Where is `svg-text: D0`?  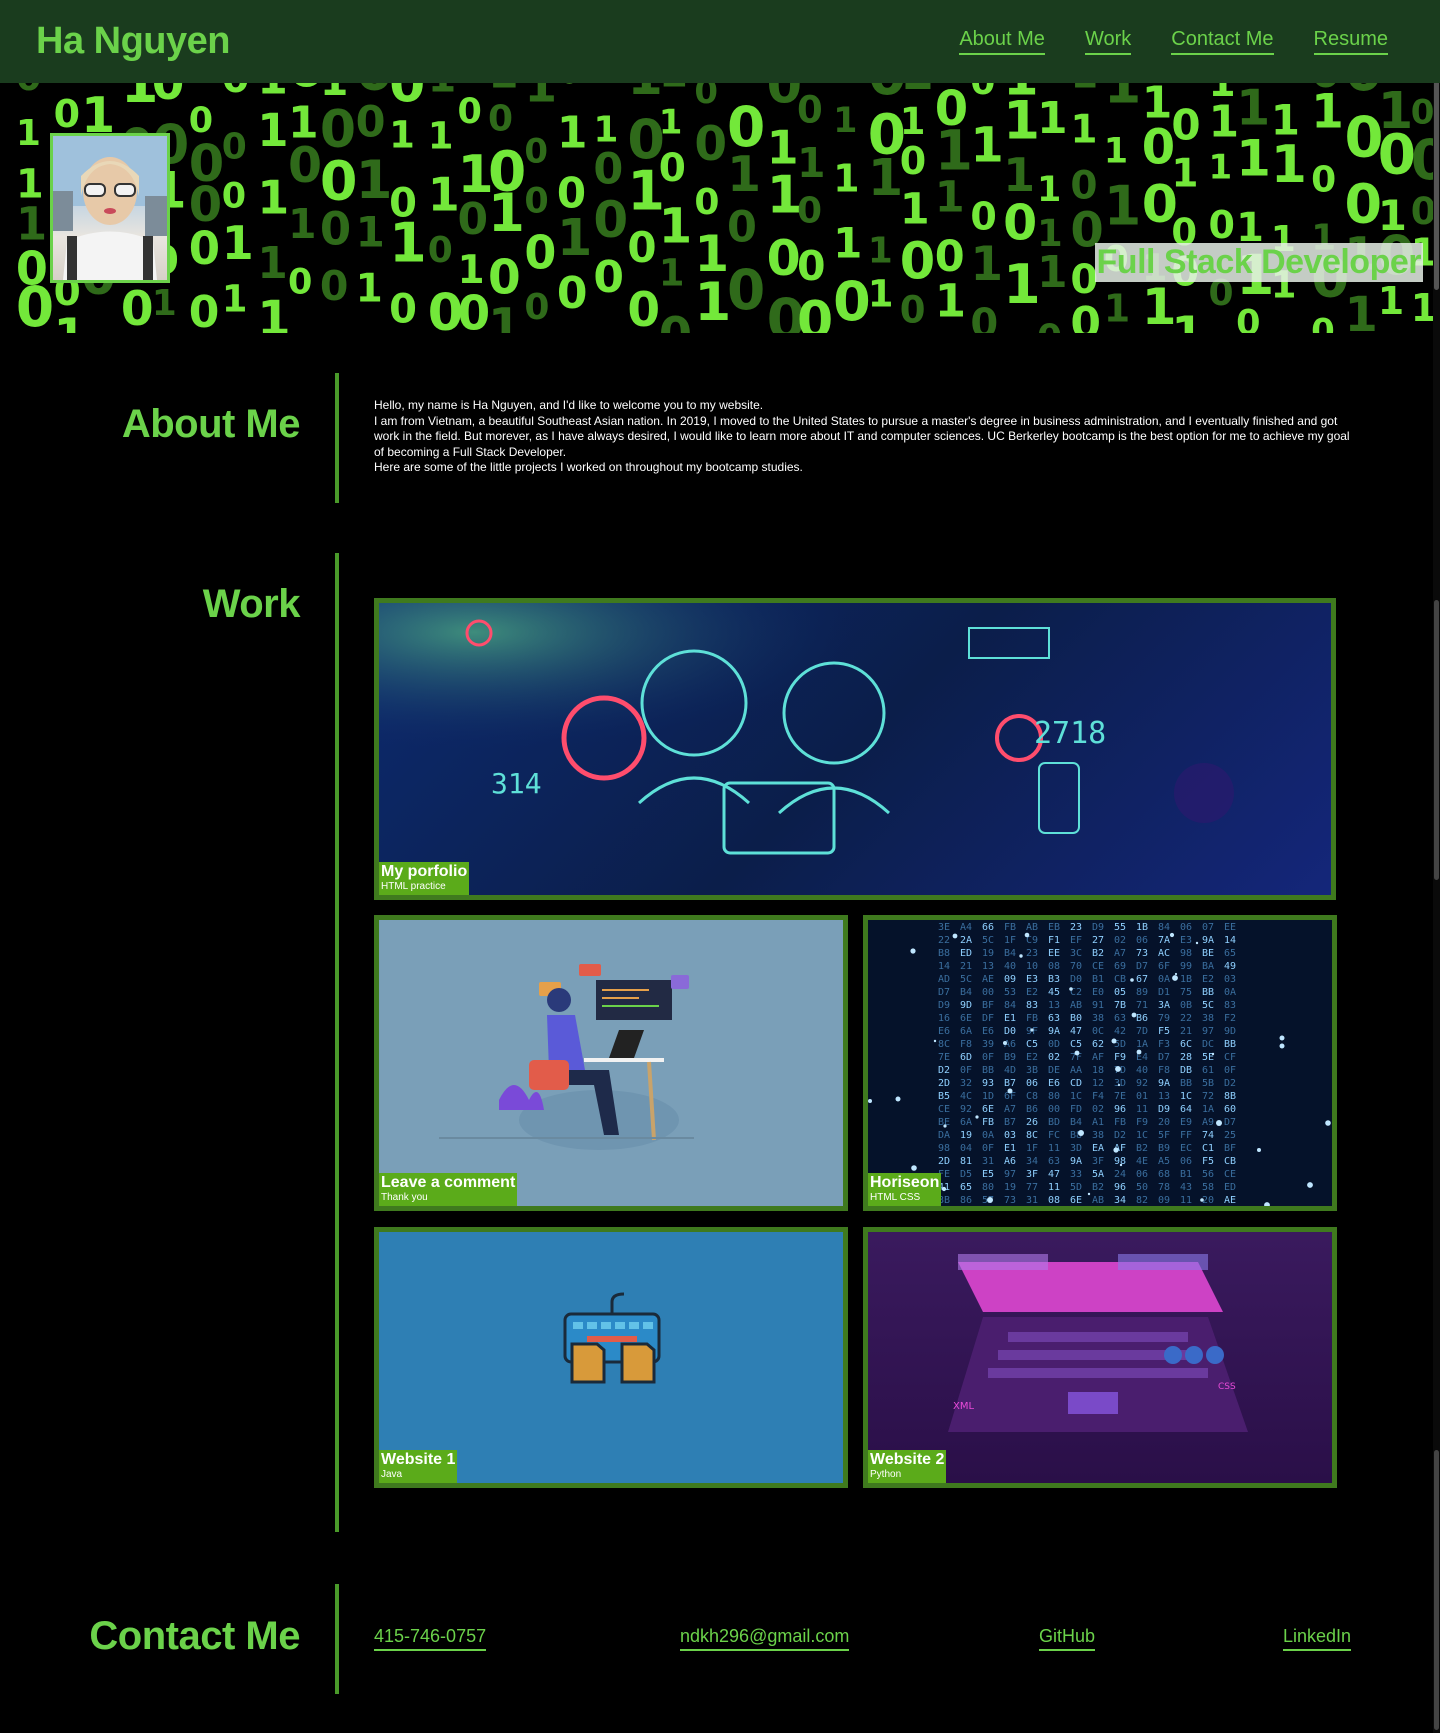 svg-text: D0 is located at coordinates (1076, 979).